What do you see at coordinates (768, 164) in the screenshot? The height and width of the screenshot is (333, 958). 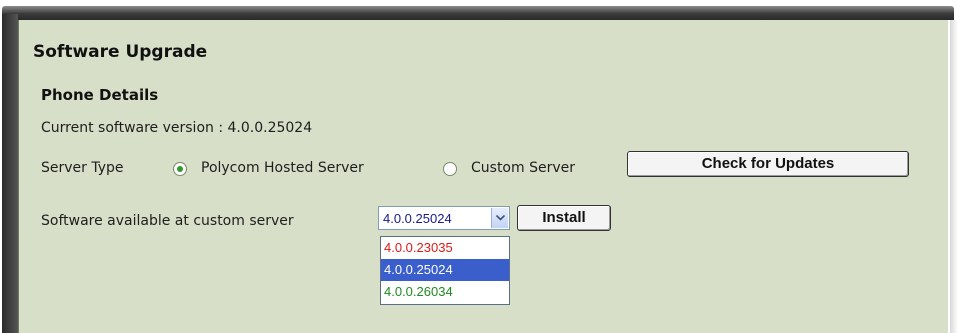 I see `check-for-updates-button: Check for Updates` at bounding box center [768, 164].